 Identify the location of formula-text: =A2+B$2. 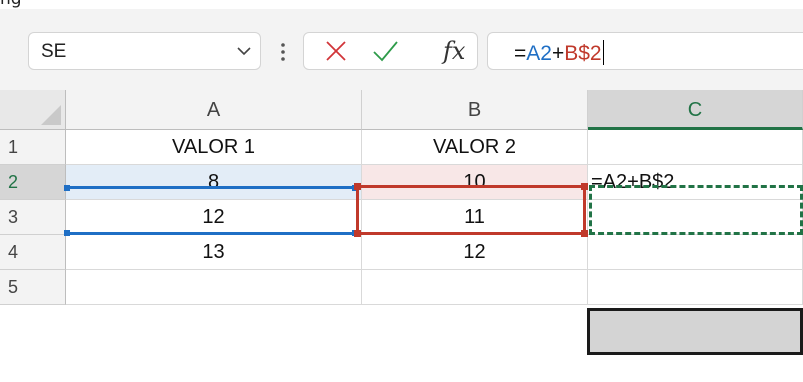
(559, 53).